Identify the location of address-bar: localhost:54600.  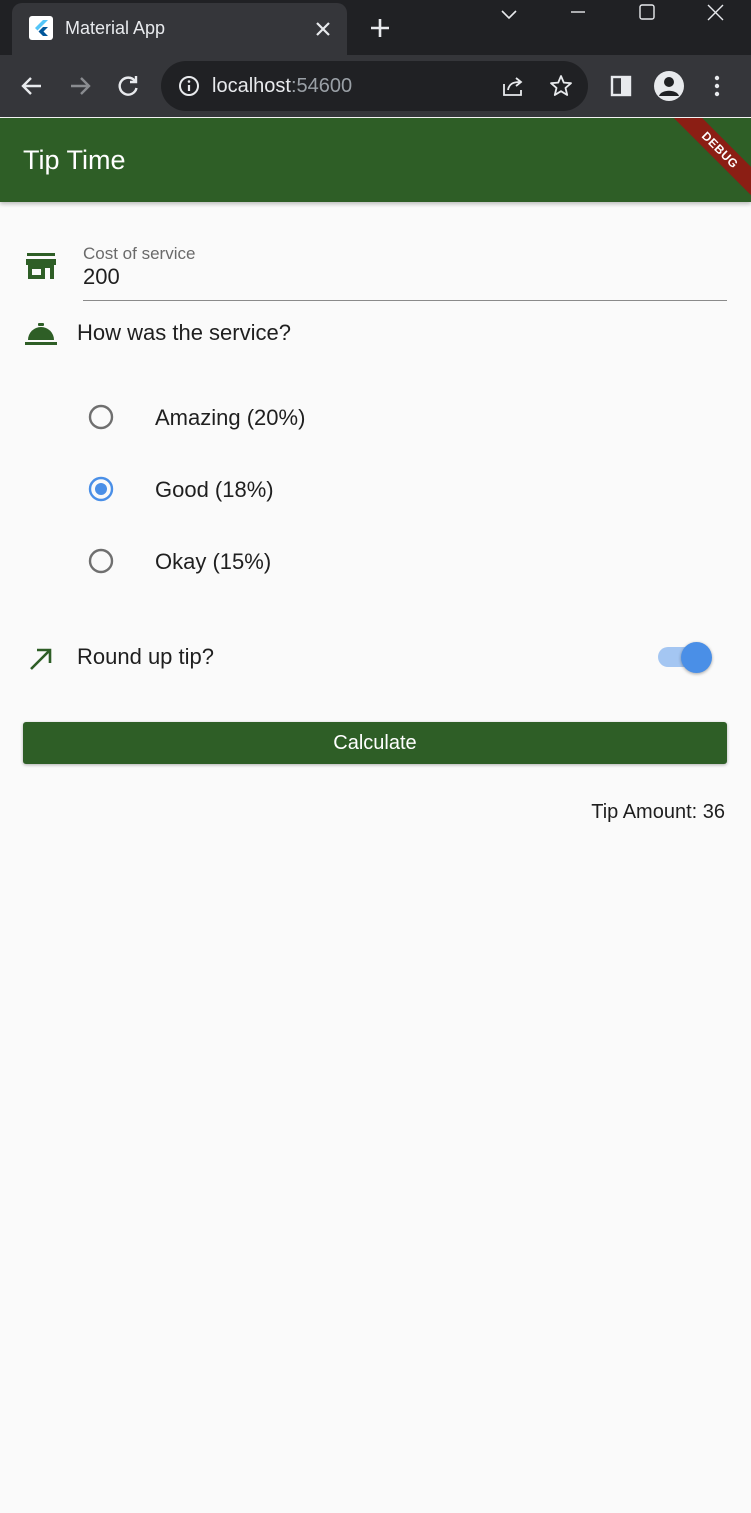
(374, 86).